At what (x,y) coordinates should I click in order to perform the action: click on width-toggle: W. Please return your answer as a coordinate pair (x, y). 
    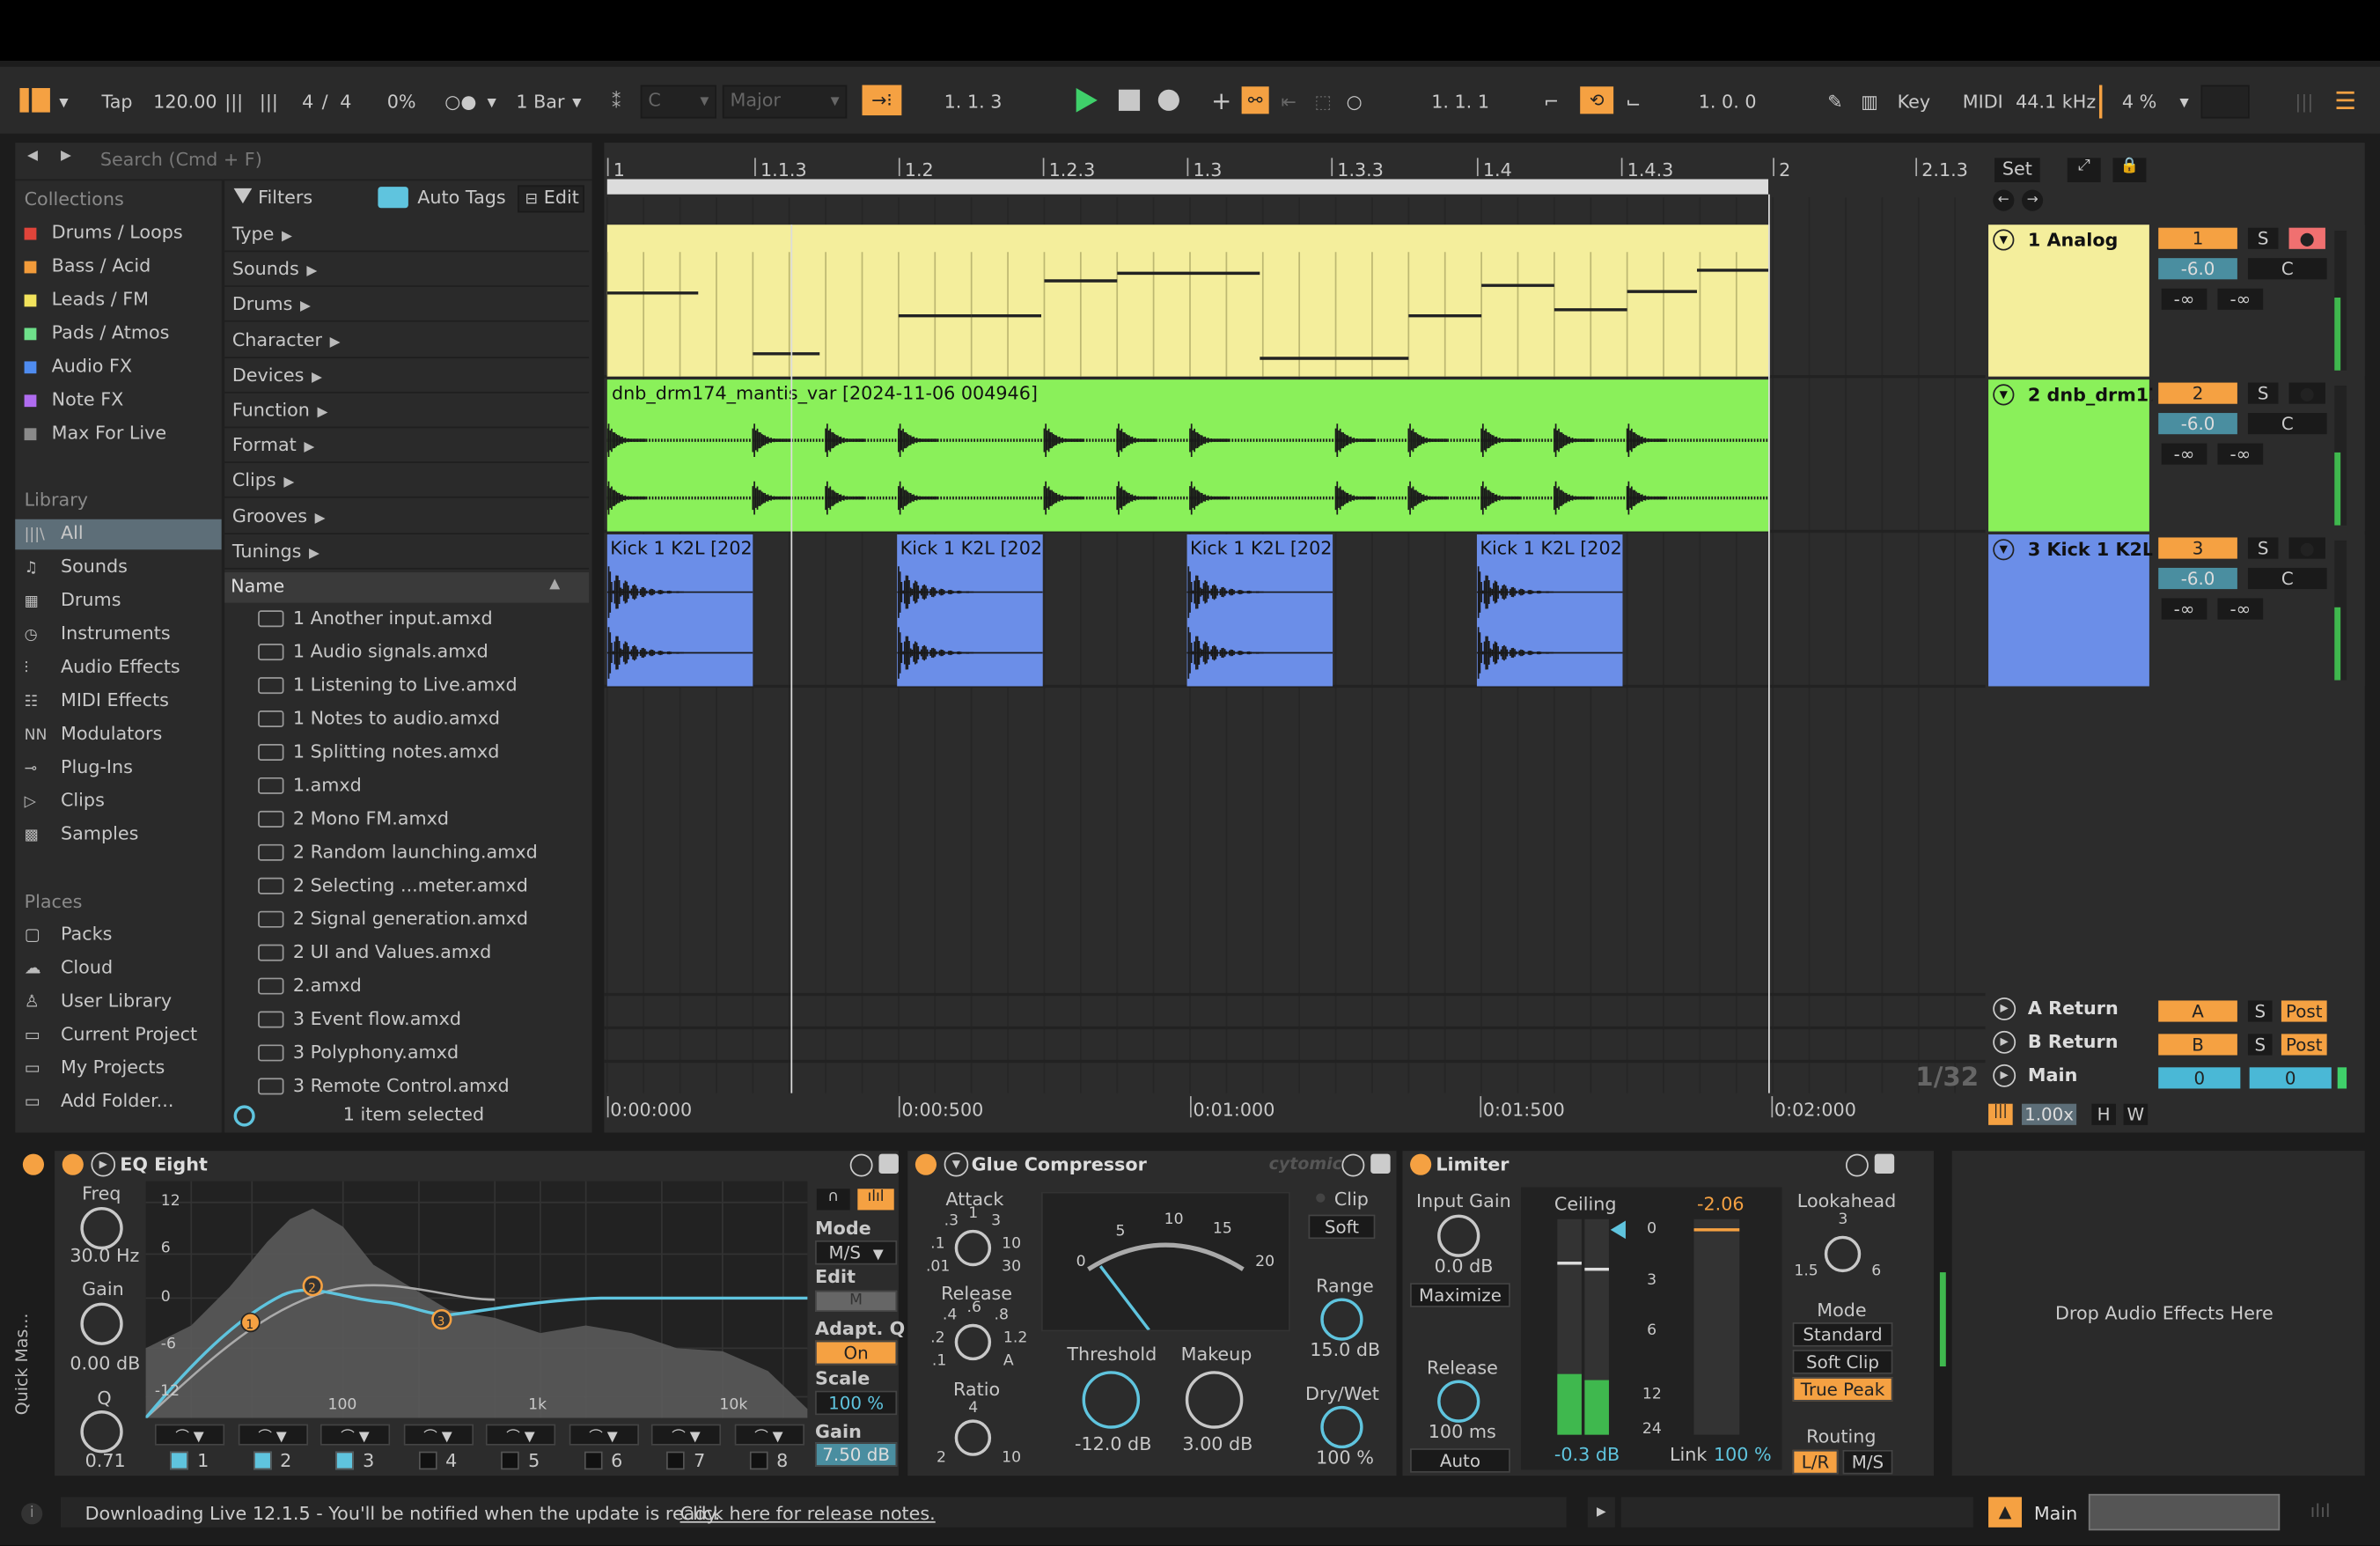
    Looking at the image, I should click on (2136, 1114).